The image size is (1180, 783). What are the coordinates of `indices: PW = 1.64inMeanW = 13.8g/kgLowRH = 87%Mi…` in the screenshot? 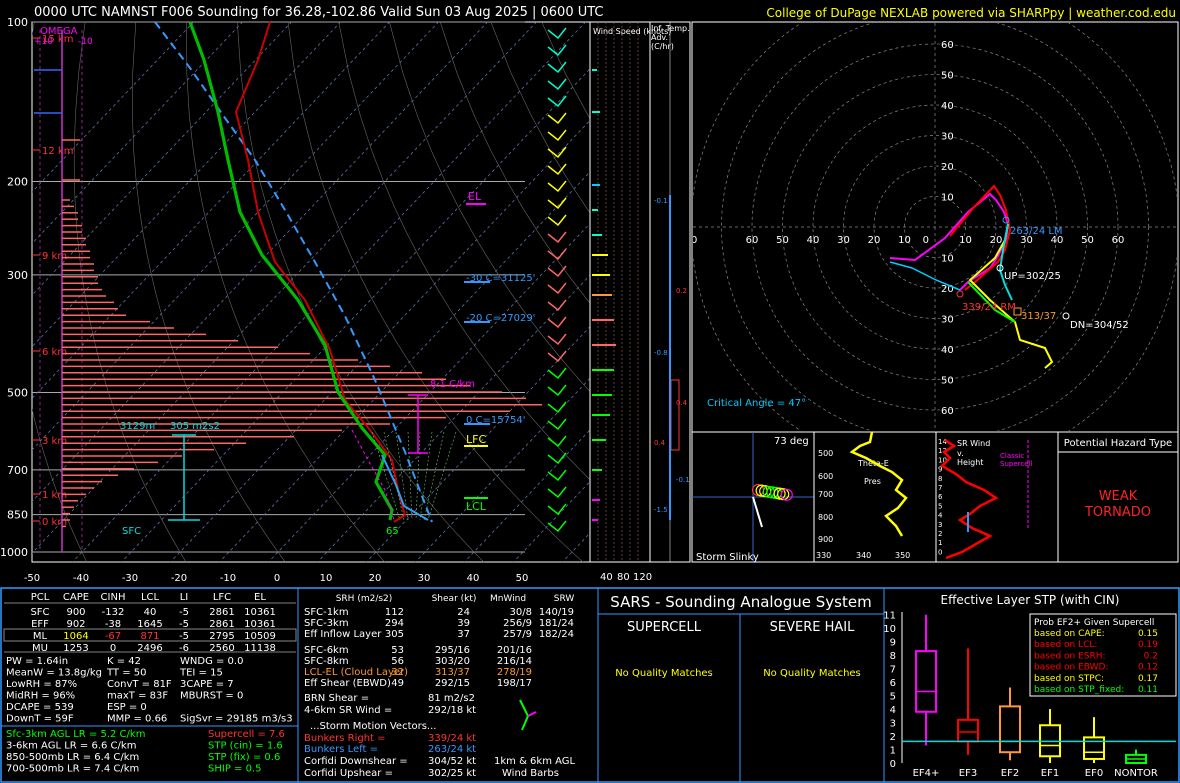 It's located at (149, 690).